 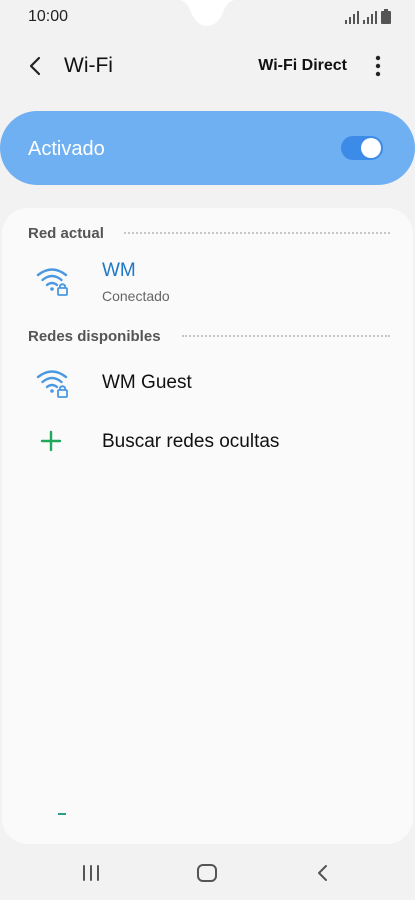 What do you see at coordinates (378, 66) in the screenshot?
I see `more-vertical-icon` at bounding box center [378, 66].